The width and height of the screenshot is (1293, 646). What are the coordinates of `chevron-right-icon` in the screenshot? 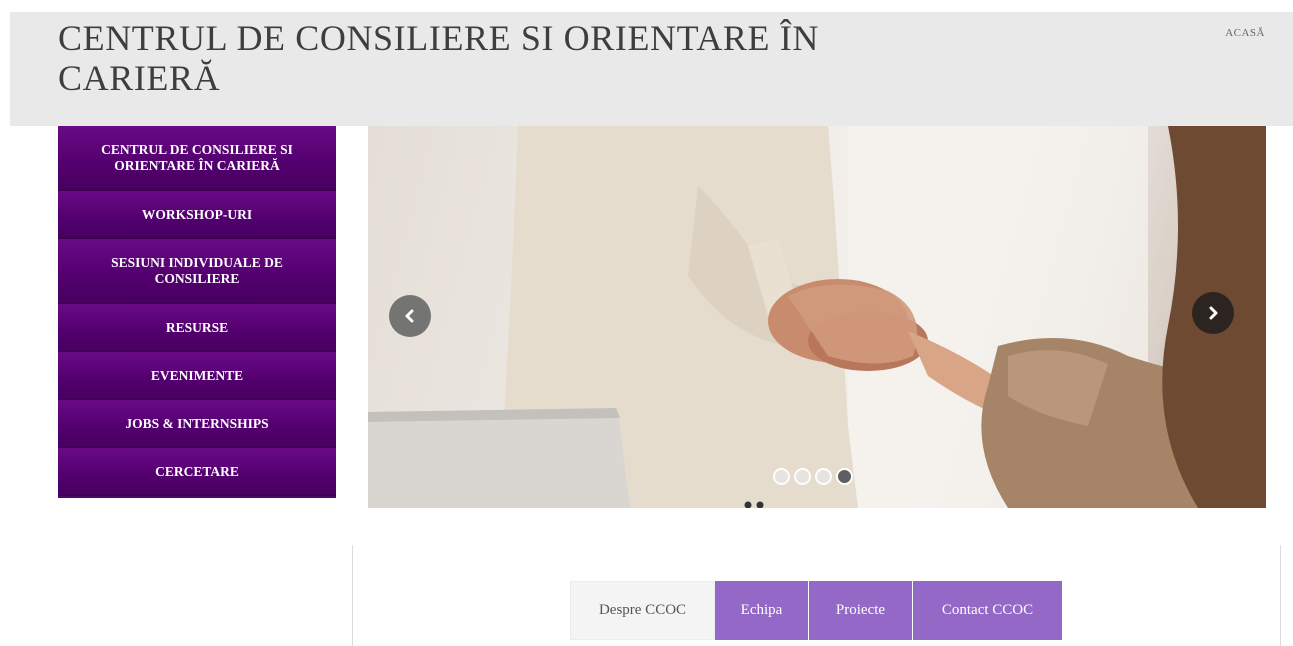 It's located at (1213, 313).